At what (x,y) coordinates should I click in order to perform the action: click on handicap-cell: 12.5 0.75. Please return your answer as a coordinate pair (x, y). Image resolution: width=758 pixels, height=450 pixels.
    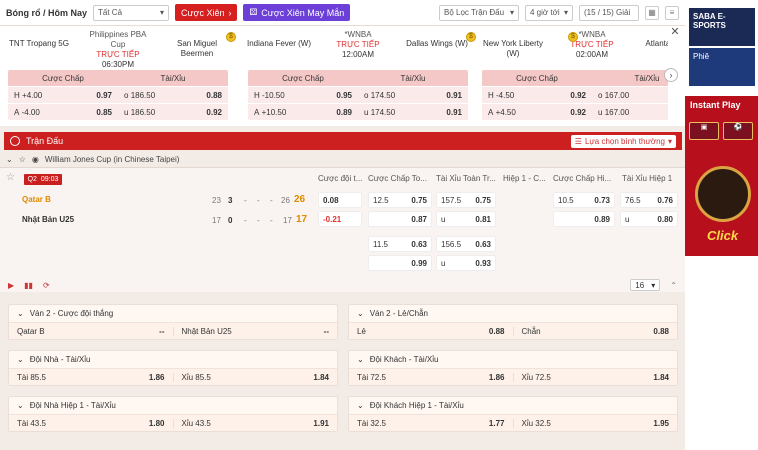
    Looking at the image, I should click on (400, 200).